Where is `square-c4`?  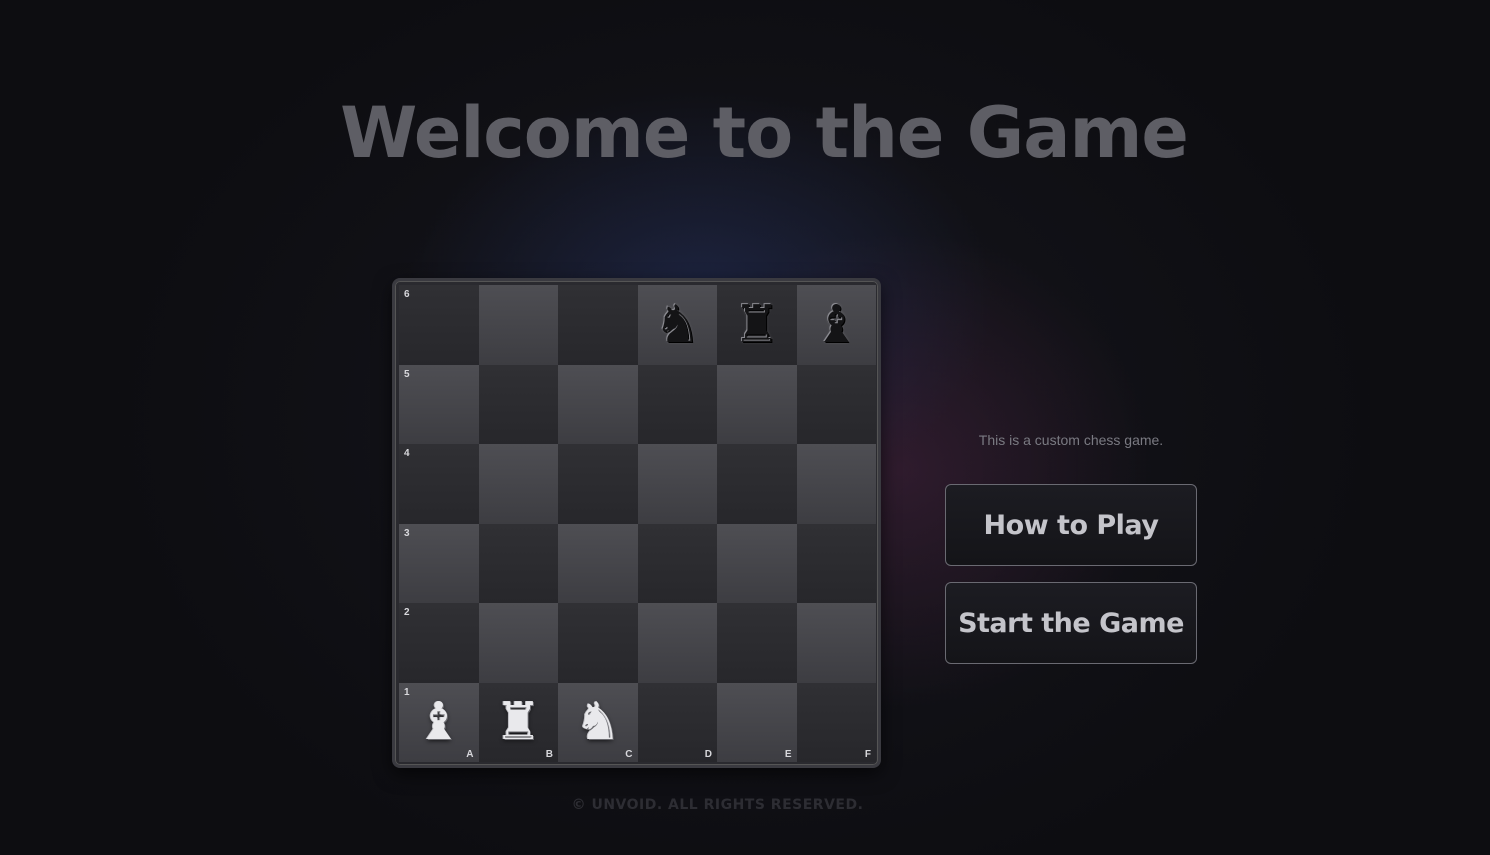
square-c4 is located at coordinates (598, 484).